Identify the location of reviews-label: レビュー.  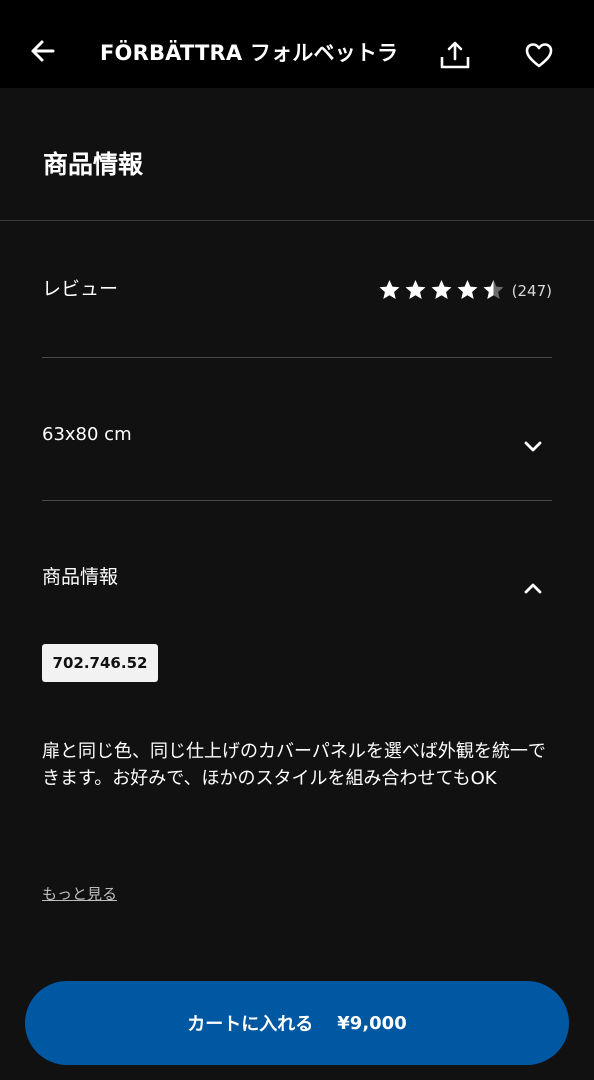
(80, 289).